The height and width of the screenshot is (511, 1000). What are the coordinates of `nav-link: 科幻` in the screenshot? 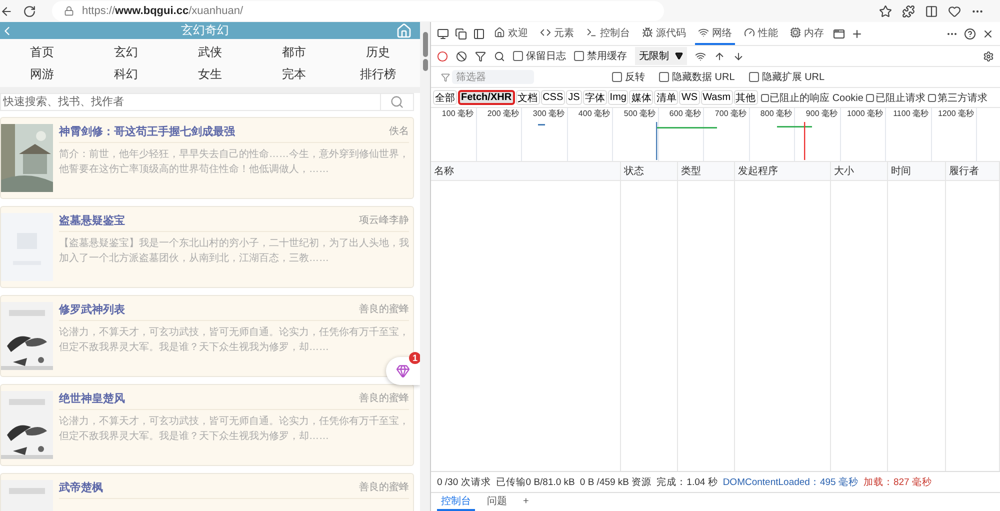 It's located at (126, 74).